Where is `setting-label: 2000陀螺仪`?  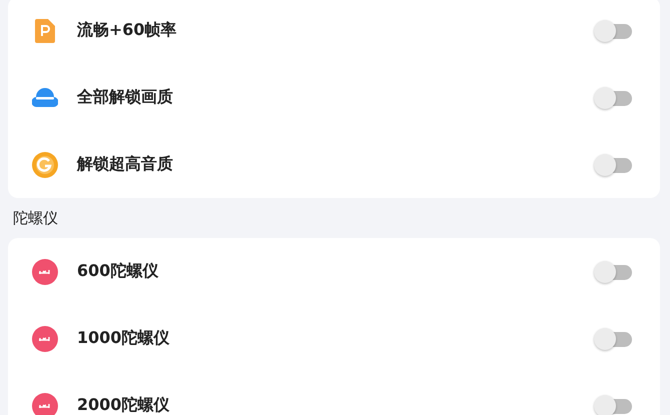 setting-label: 2000陀螺仪 is located at coordinates (124, 405).